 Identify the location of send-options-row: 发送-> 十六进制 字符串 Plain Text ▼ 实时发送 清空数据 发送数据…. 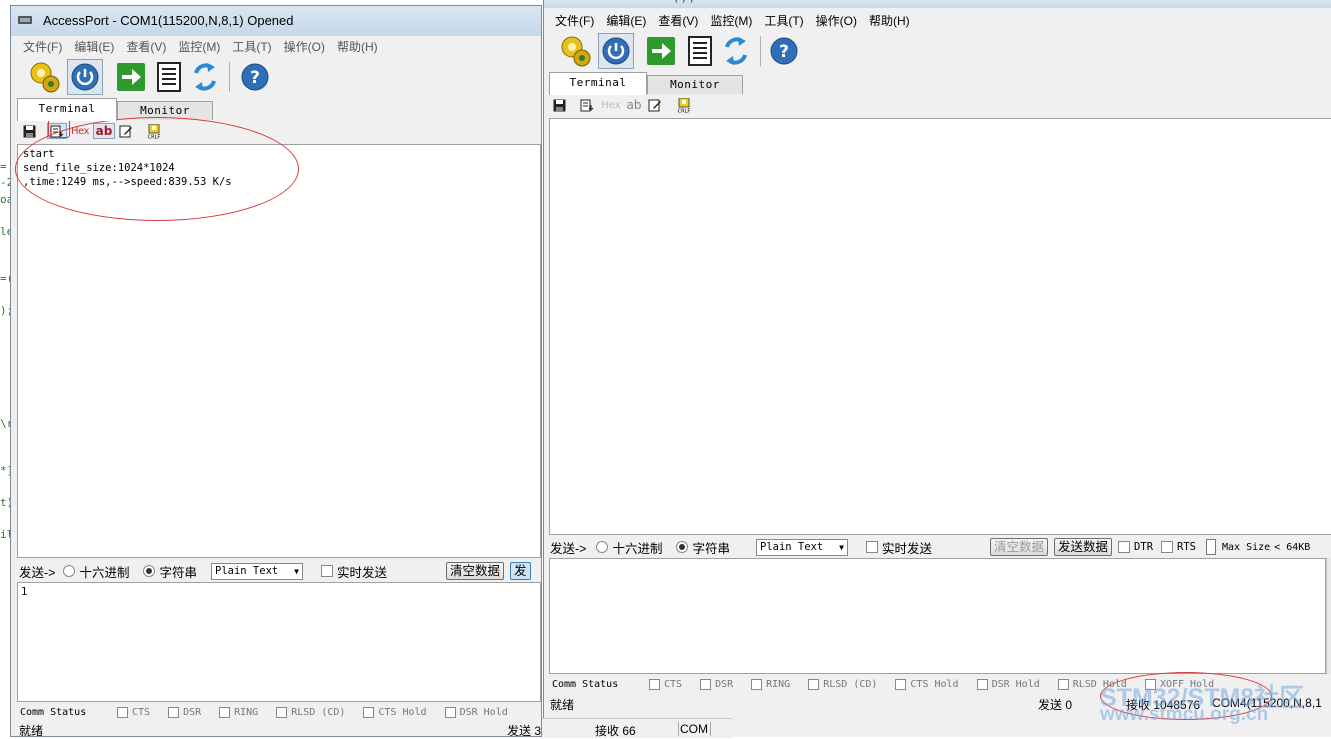
(940, 547).